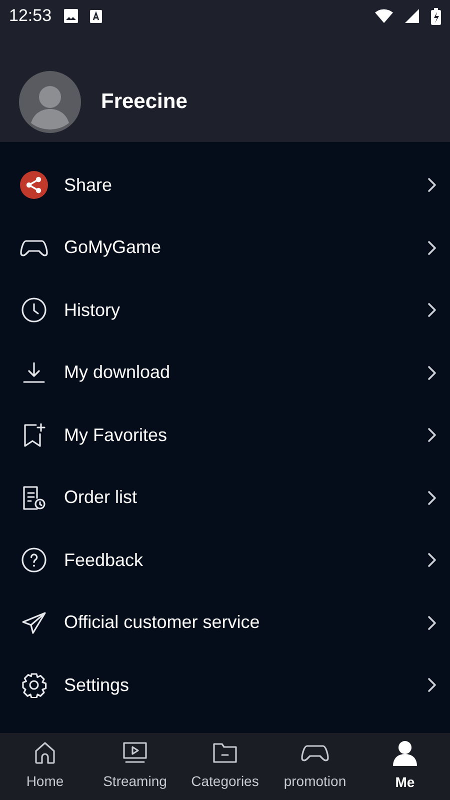 The height and width of the screenshot is (800, 450). What do you see at coordinates (225, 435) in the screenshot?
I see `menu-item: My Favorites` at bounding box center [225, 435].